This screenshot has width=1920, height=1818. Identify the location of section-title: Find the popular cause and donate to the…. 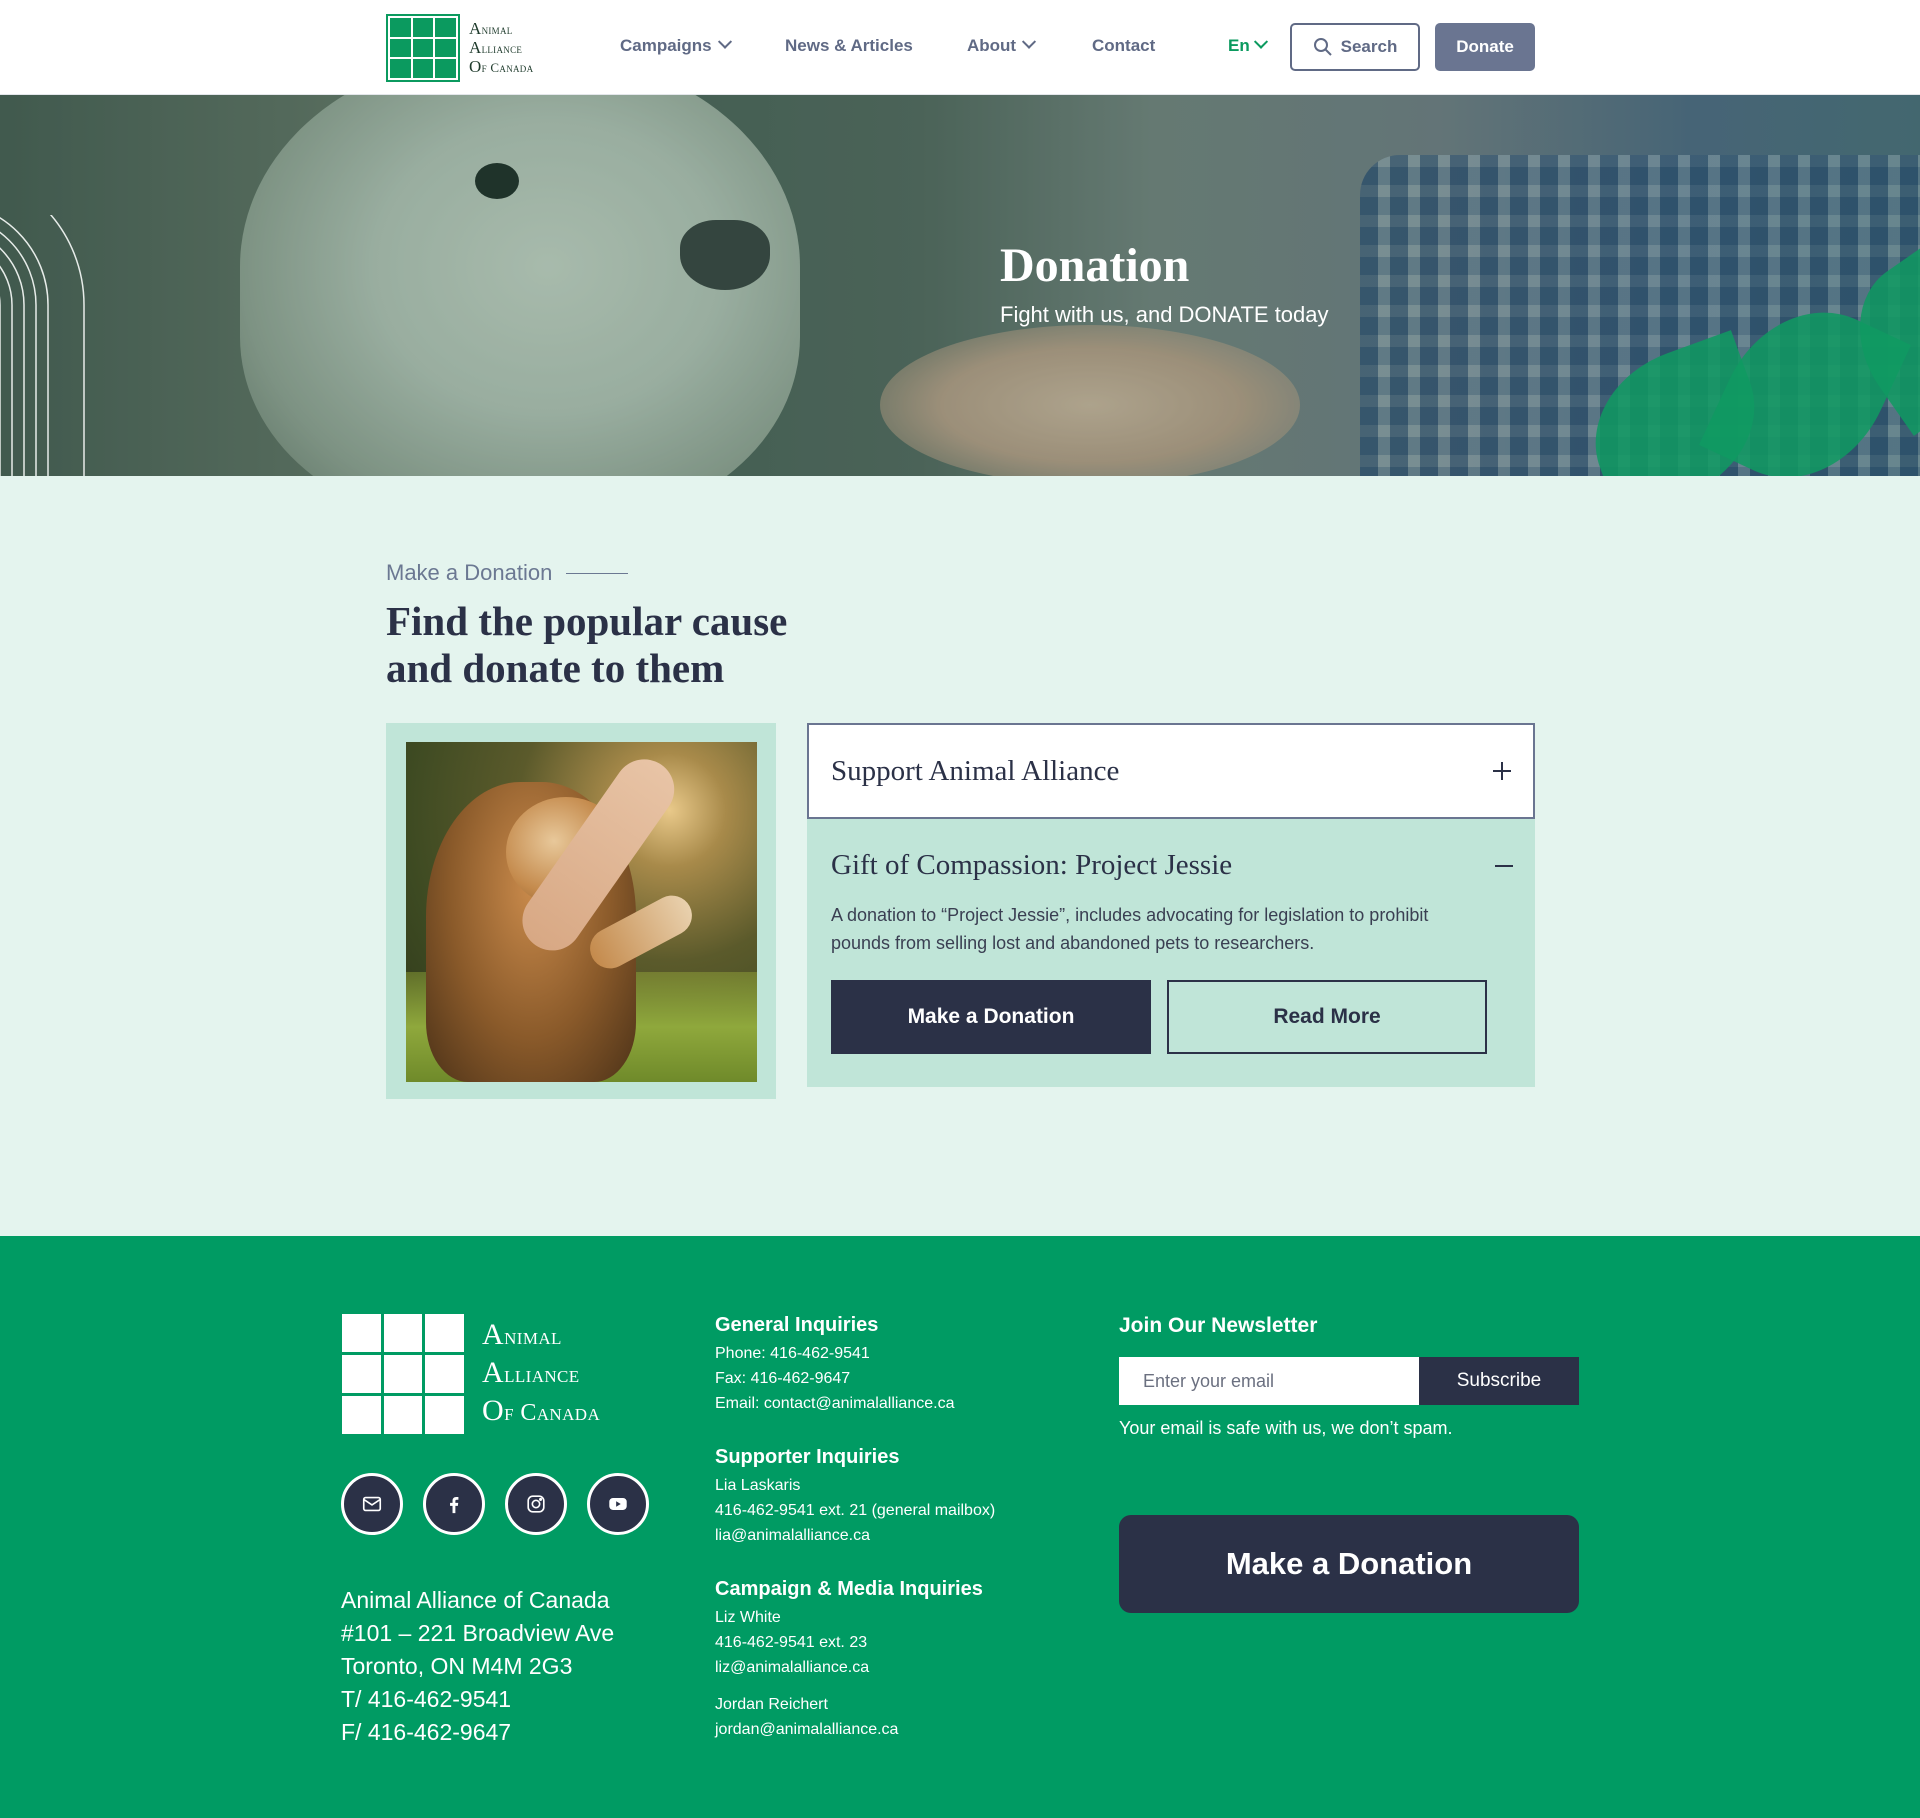
(587, 644).